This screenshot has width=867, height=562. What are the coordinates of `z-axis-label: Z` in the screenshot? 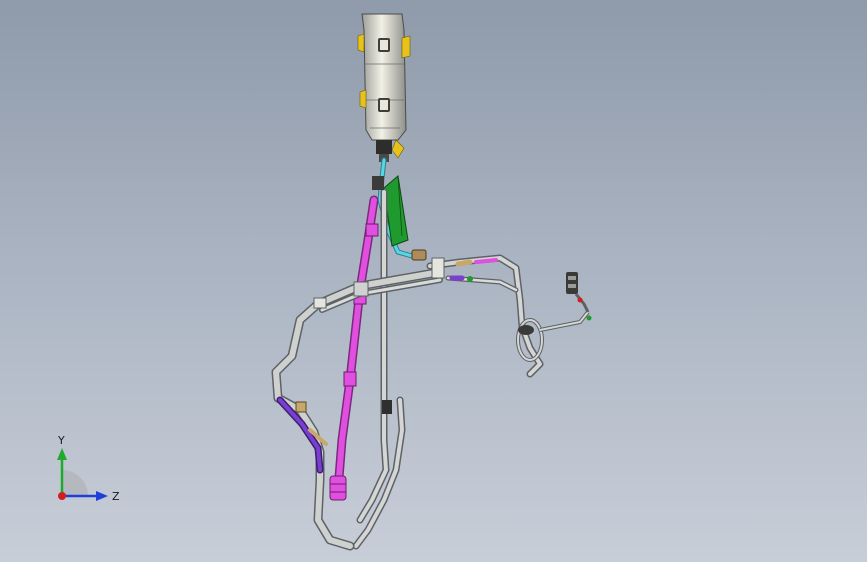 It's located at (116, 496).